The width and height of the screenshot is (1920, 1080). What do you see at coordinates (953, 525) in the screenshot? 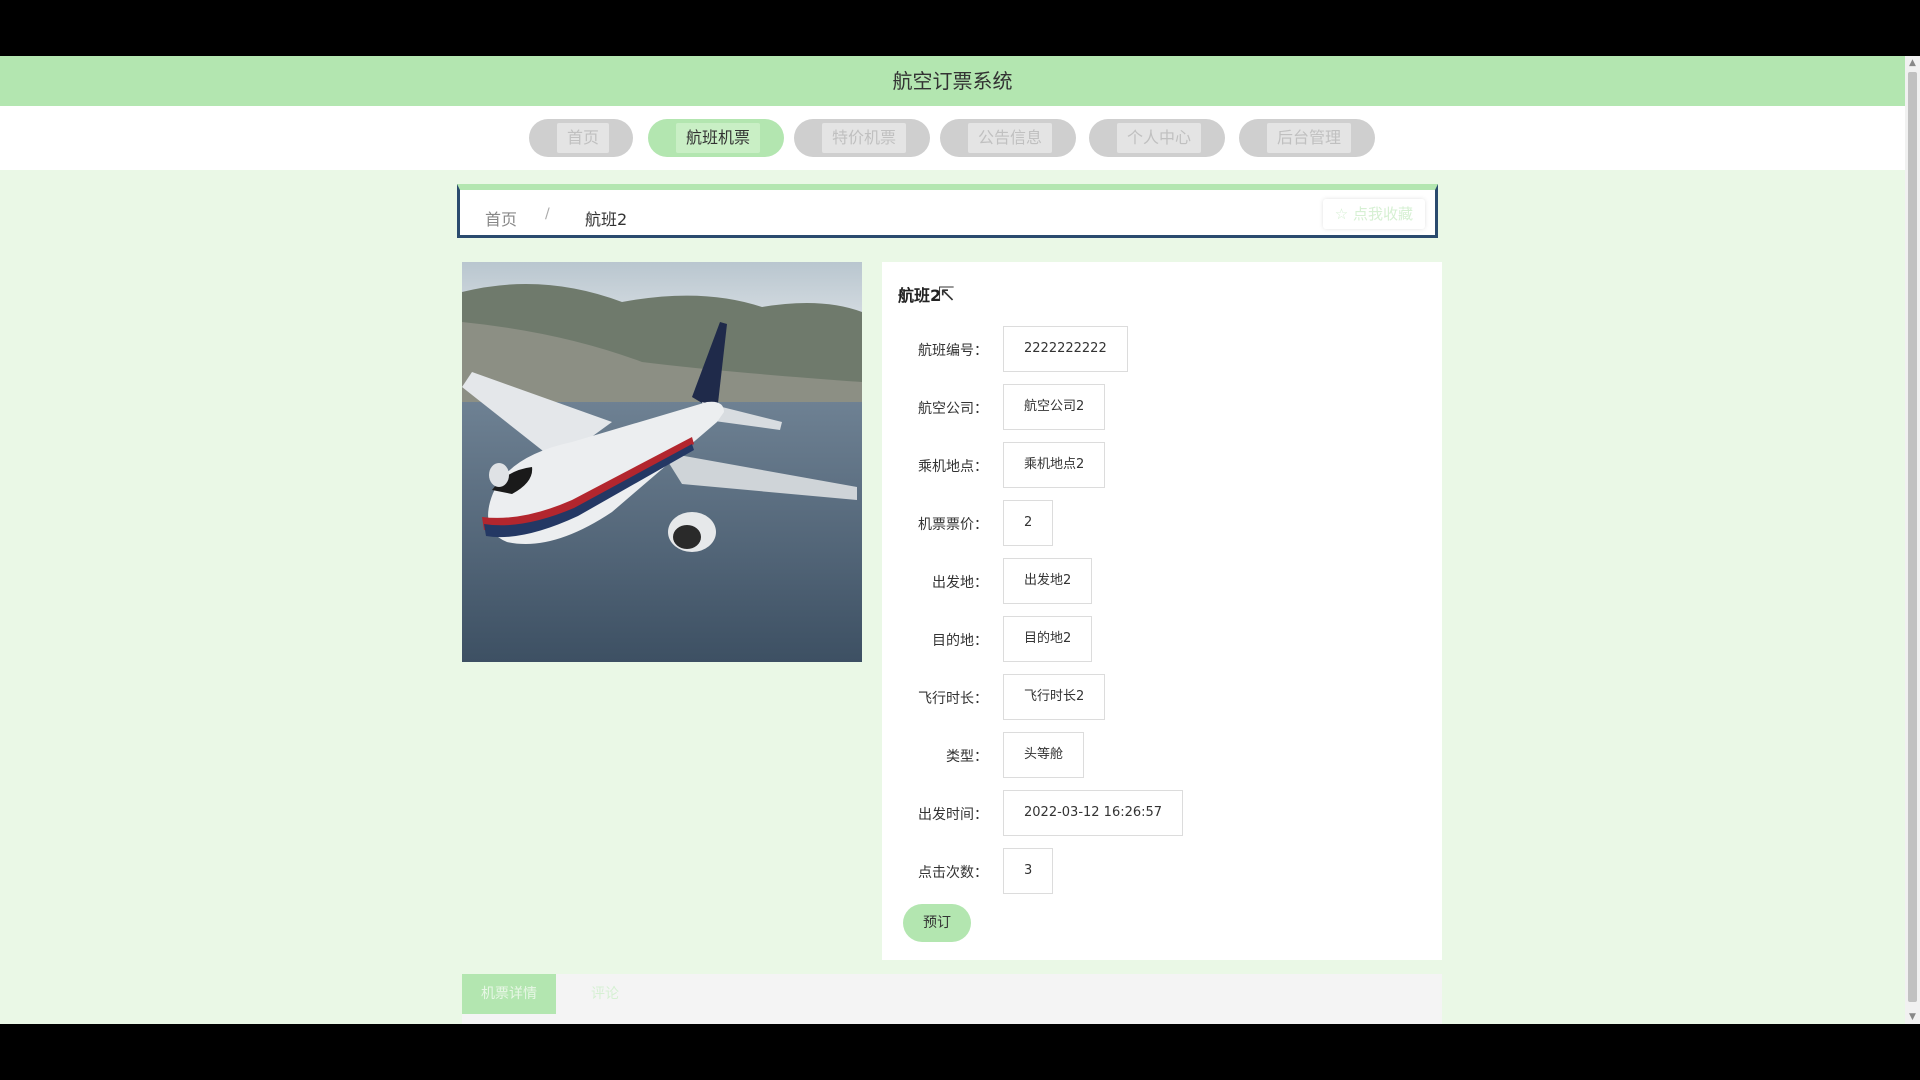
I see `field-label: 机票票价：` at bounding box center [953, 525].